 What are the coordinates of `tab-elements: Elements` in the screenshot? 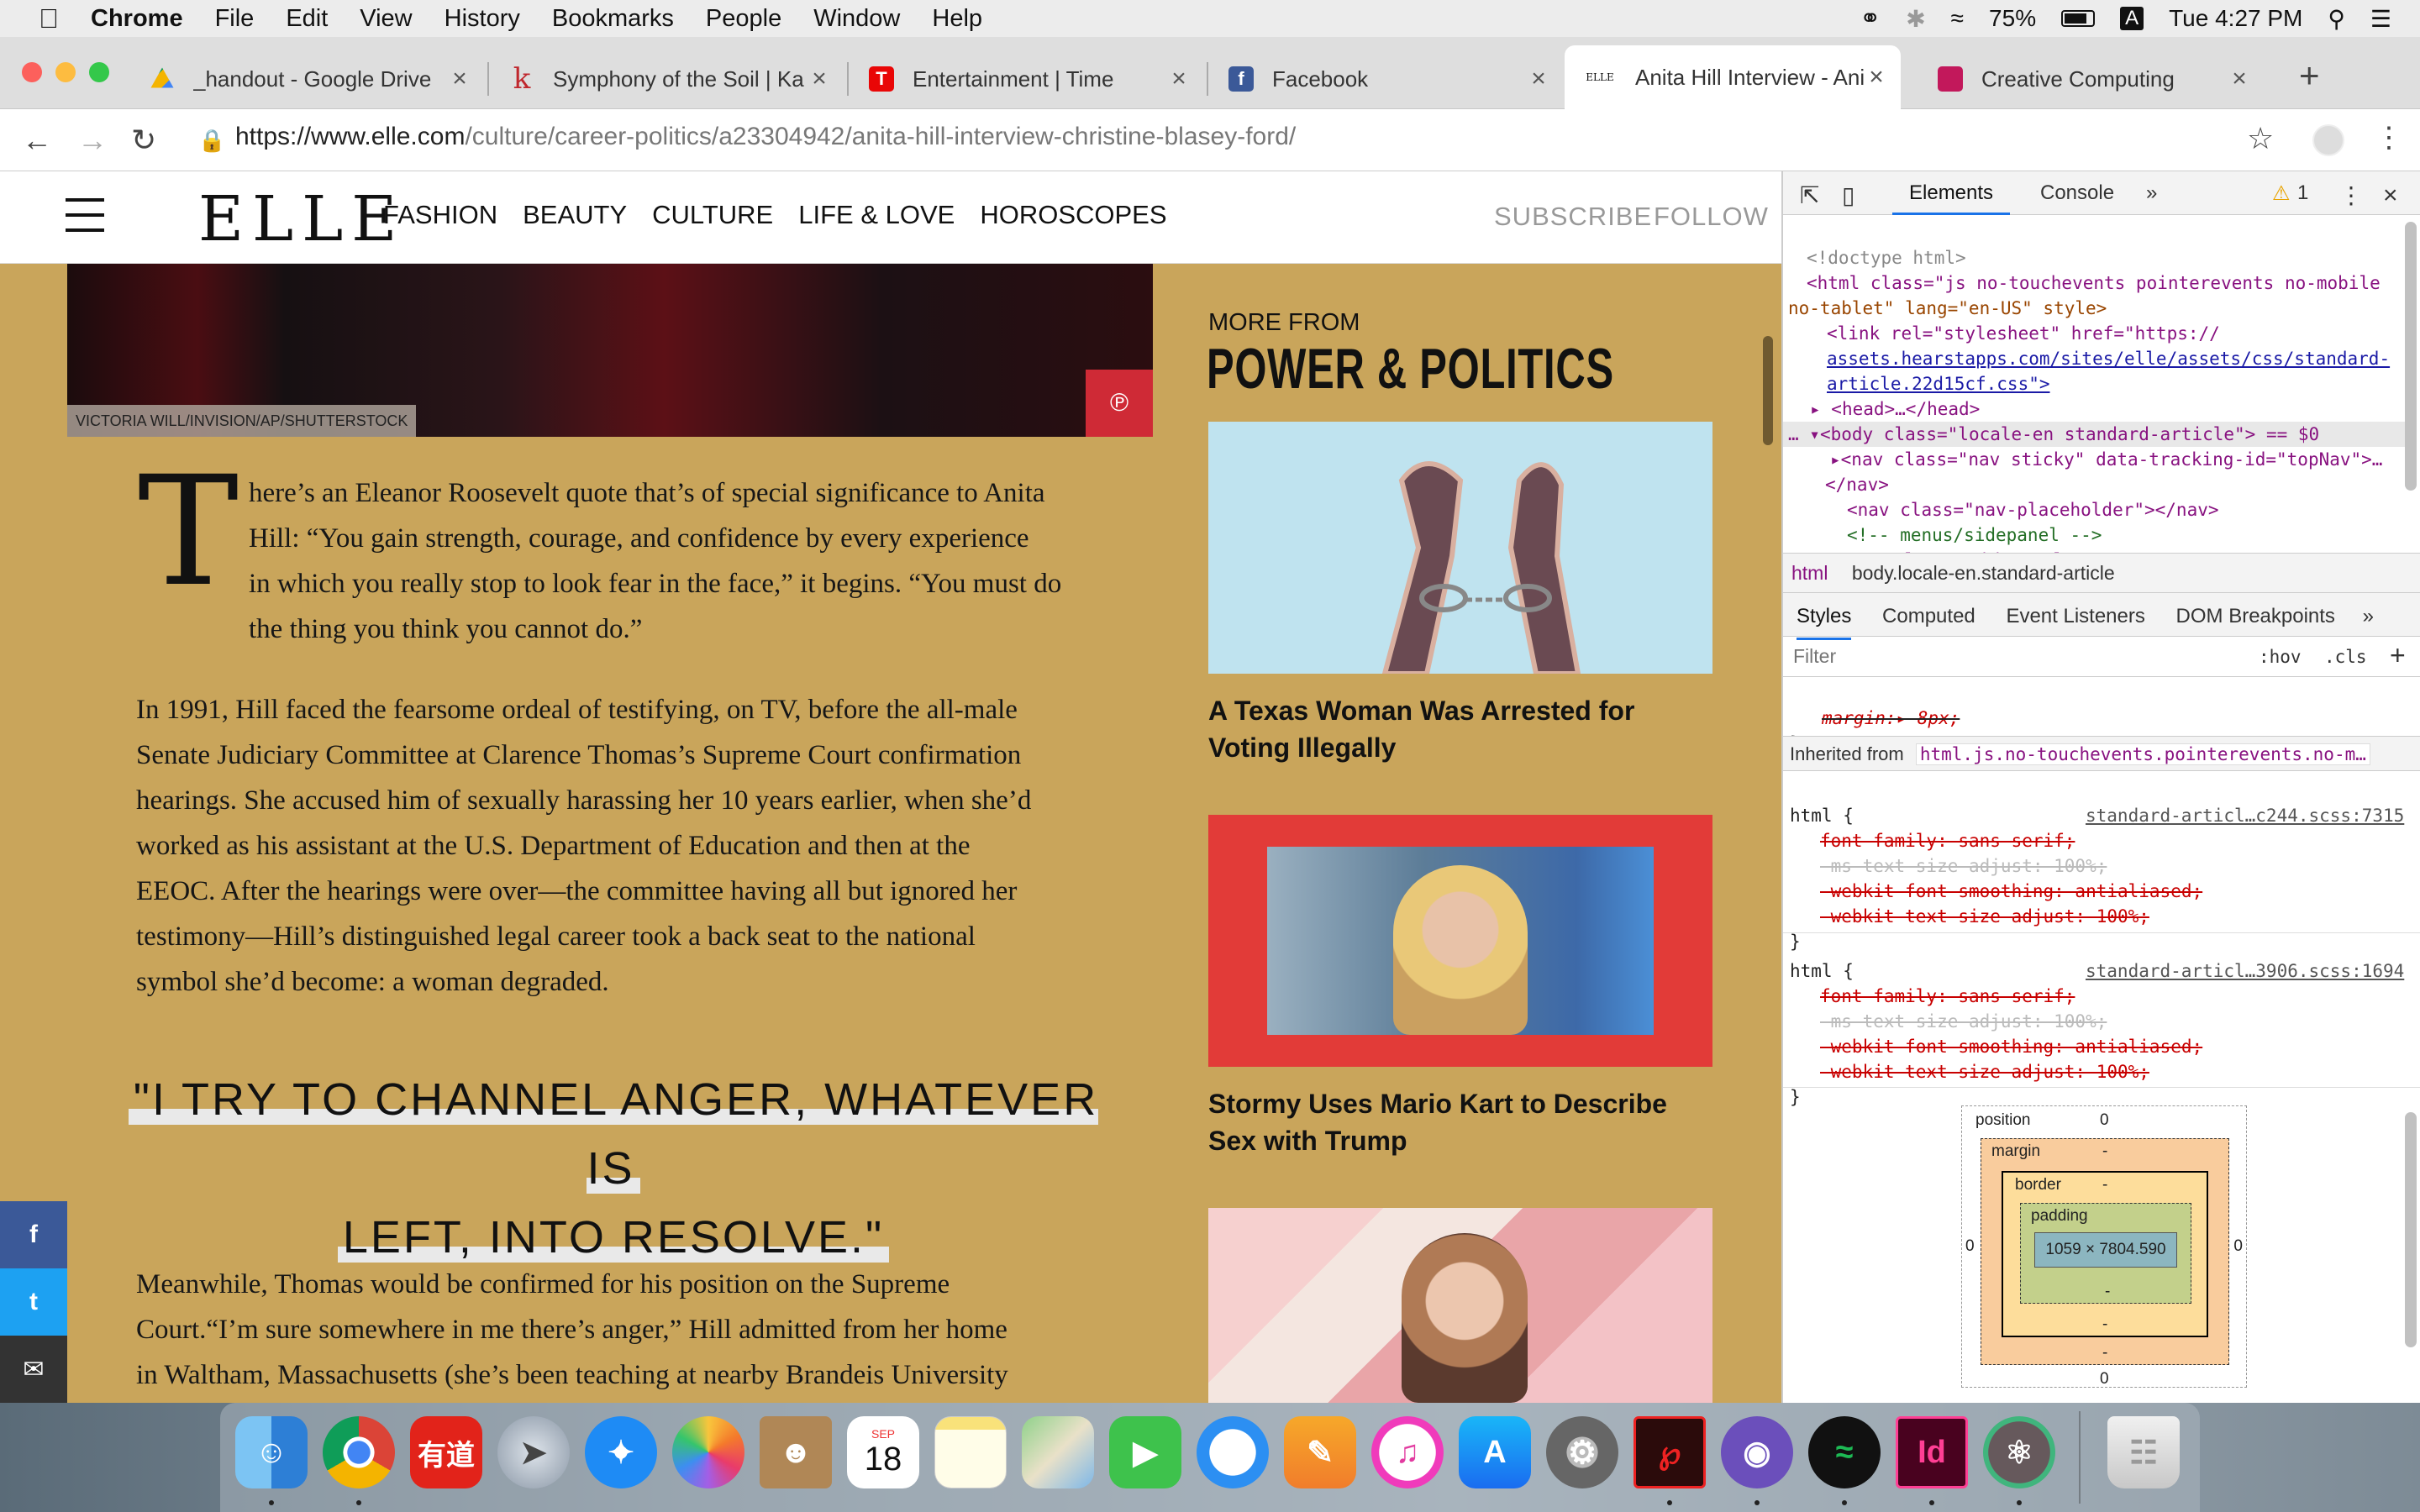 It's located at (1951, 193).